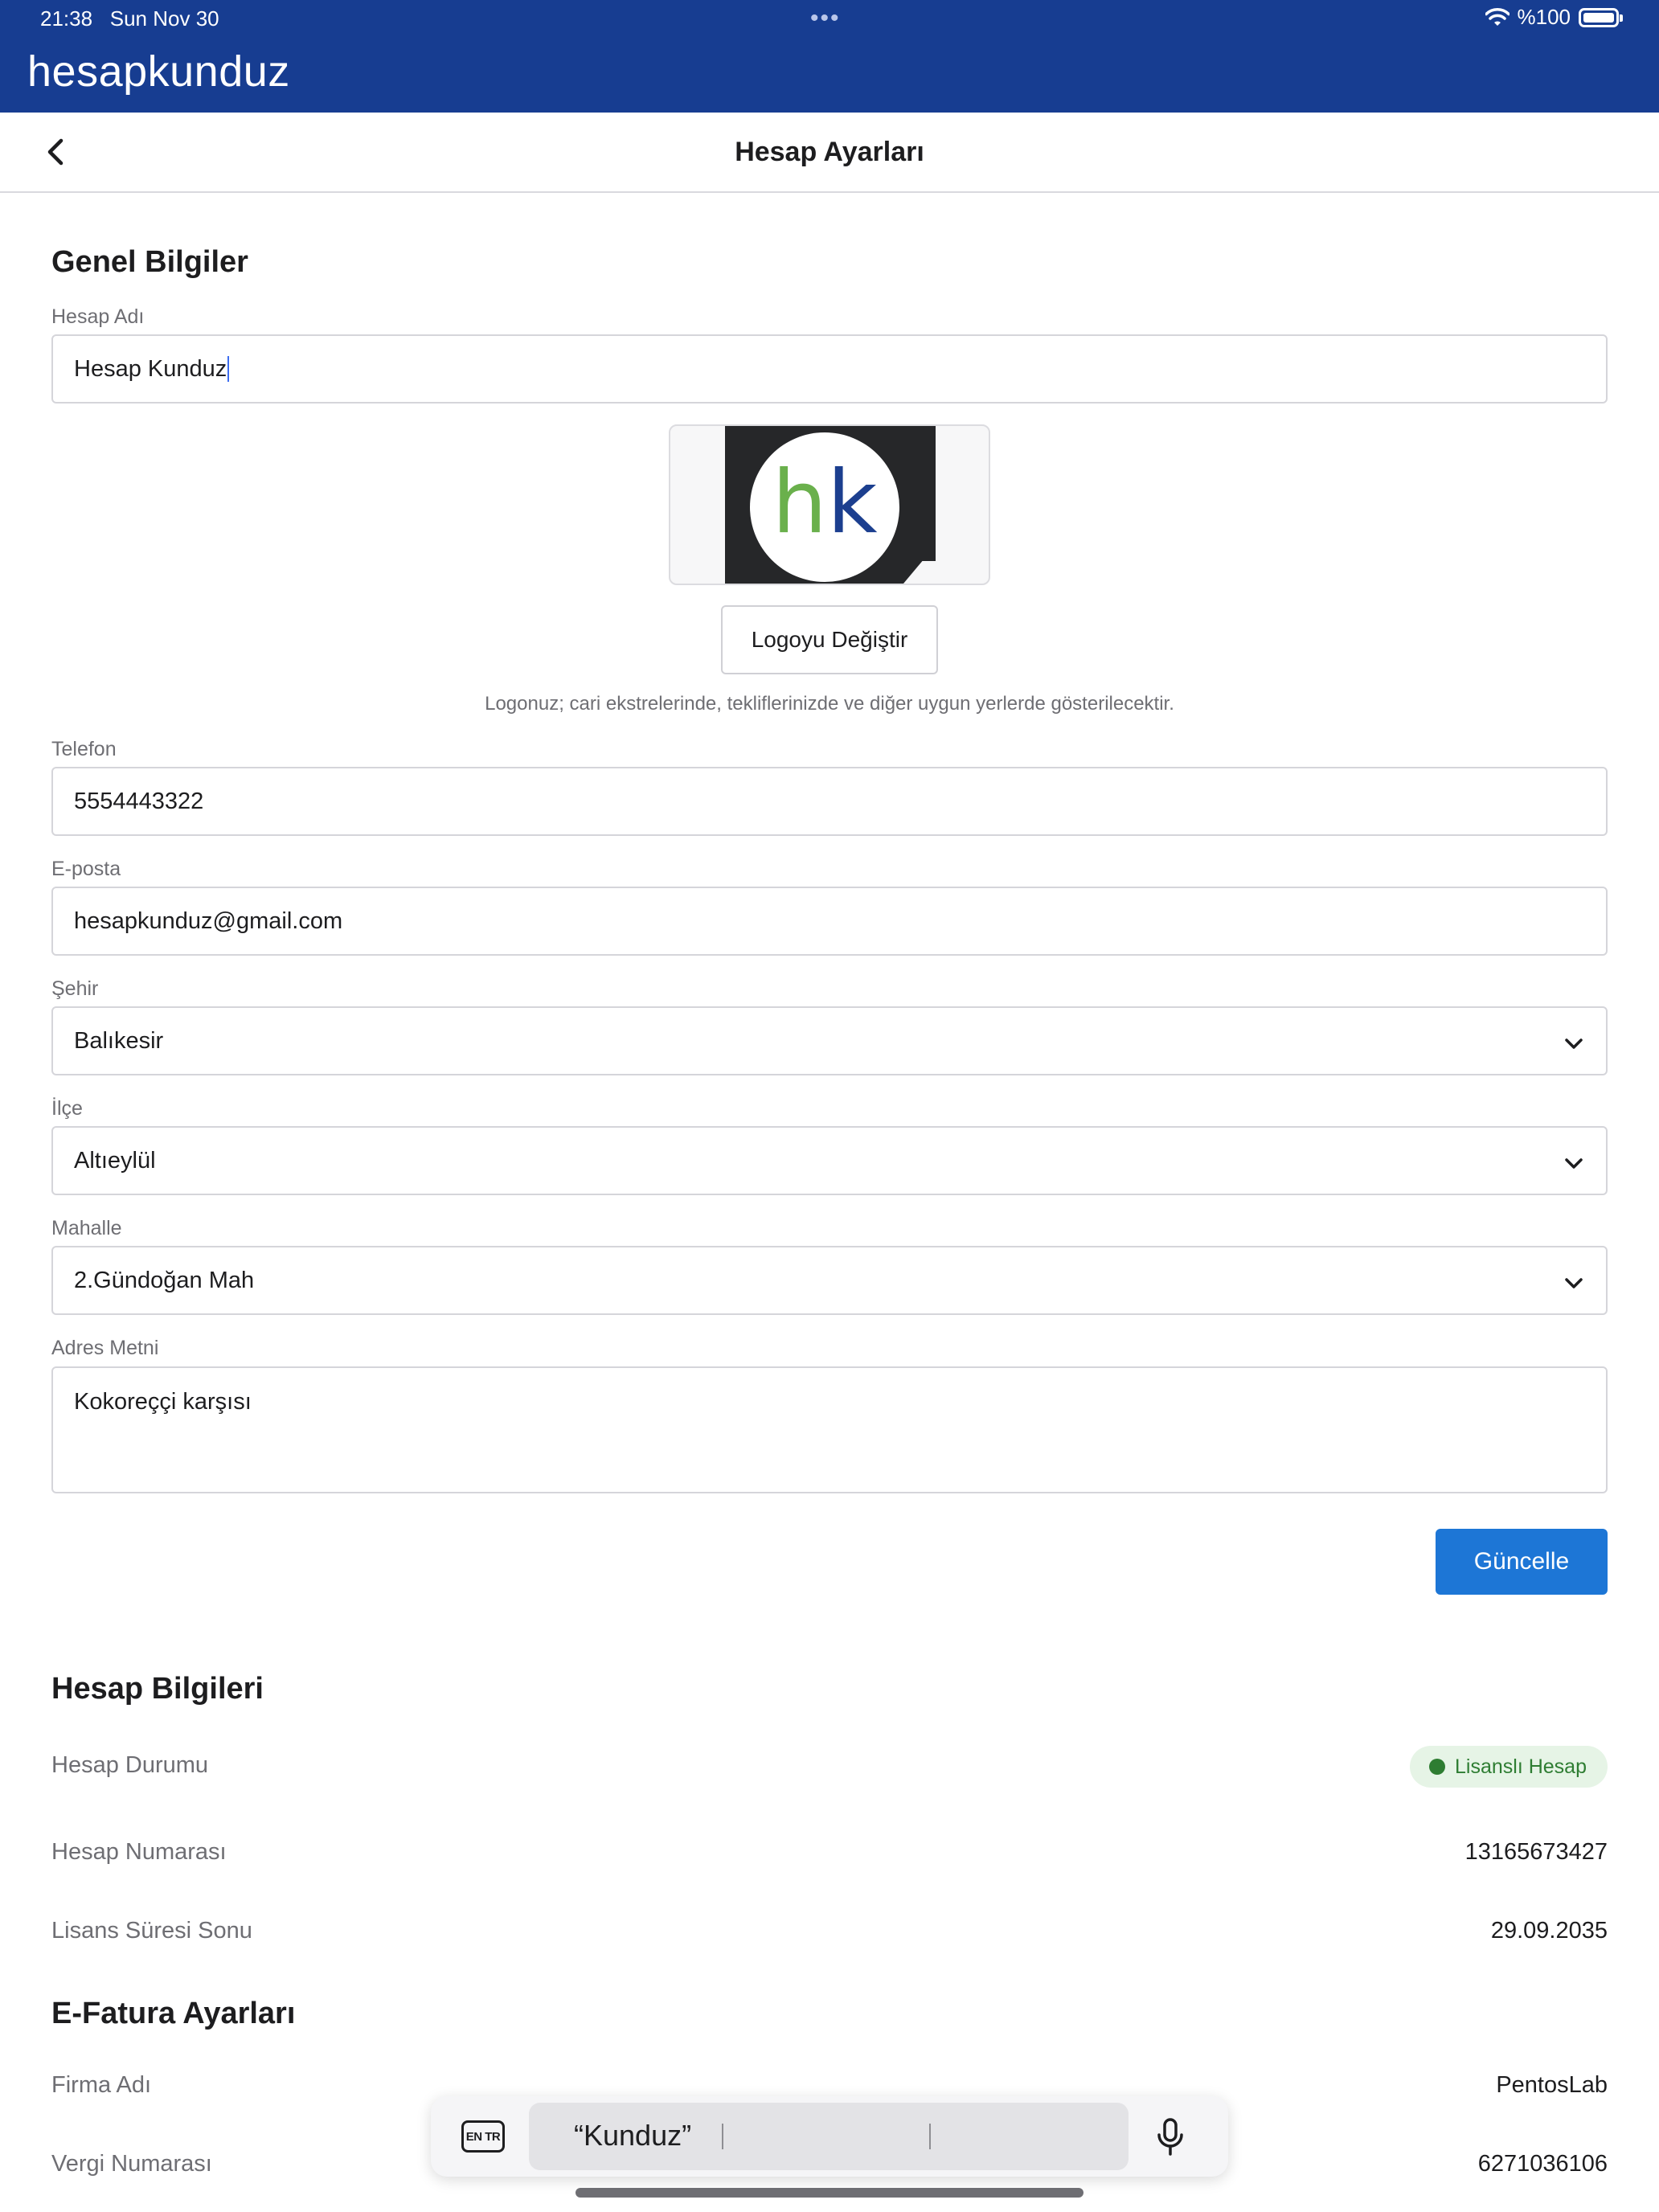  Describe the element at coordinates (829, 1429) in the screenshot. I see `address-textarea: Kokoreççi karşısı` at that location.